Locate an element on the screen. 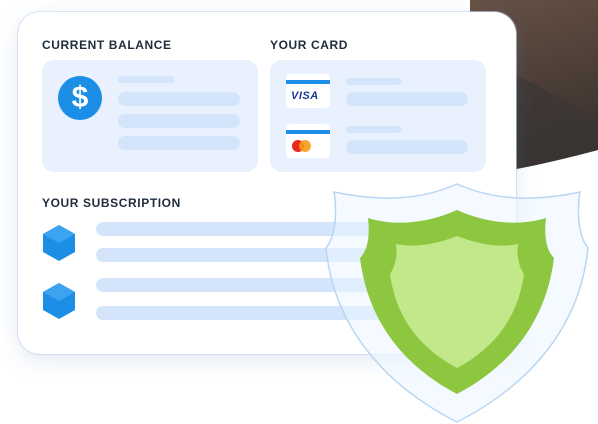  your-card-title: YOUR CARD is located at coordinates (309, 45).